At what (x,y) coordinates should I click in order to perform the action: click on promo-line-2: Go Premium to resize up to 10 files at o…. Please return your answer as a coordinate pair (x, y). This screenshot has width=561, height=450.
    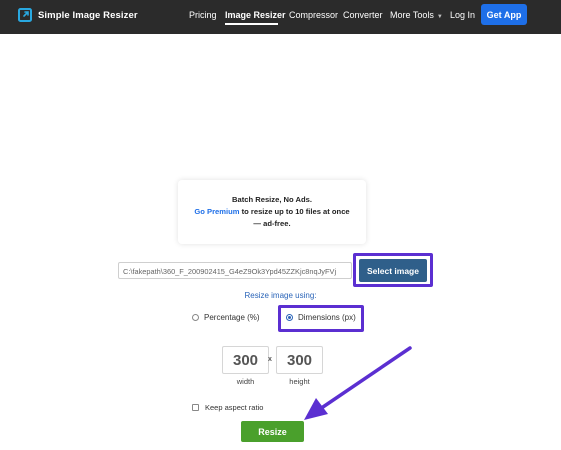
    Looking at the image, I should click on (272, 212).